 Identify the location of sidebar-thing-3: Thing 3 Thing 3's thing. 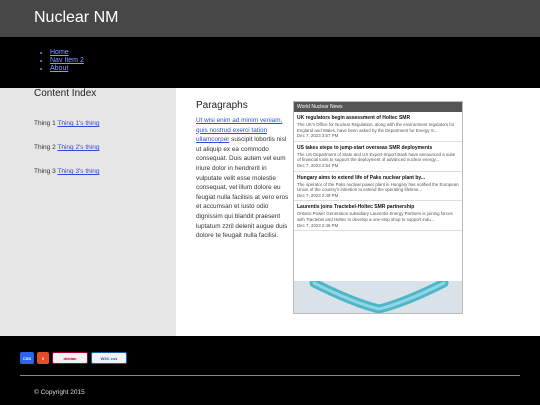
(66, 171).